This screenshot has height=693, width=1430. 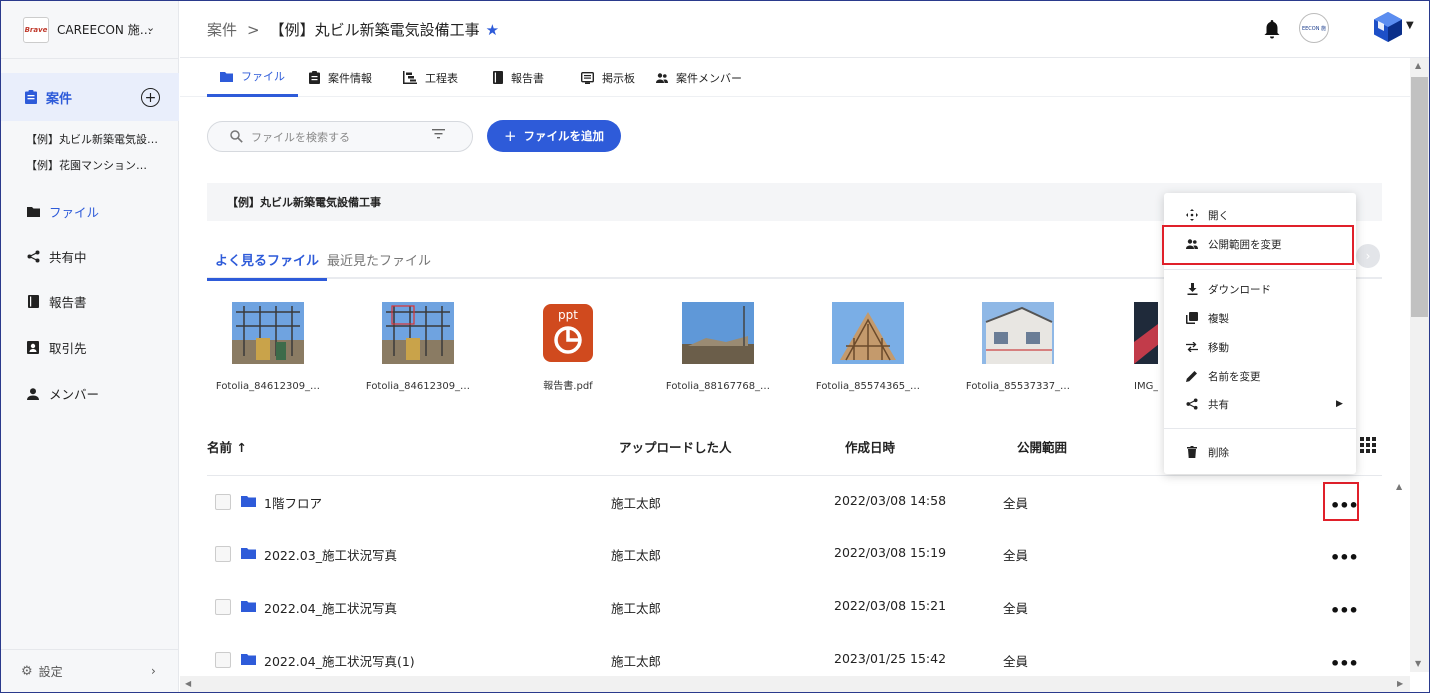 I want to click on tab-project-info: 案件情報, so click(x=340, y=77).